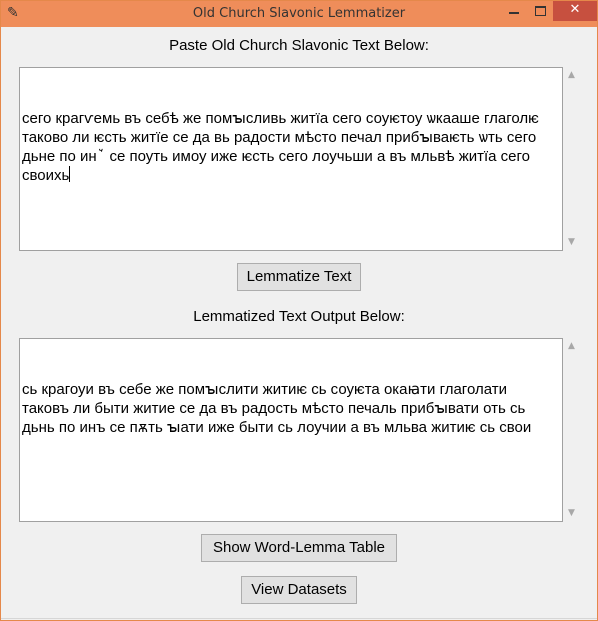  Describe the element at coordinates (571, 430) in the screenshot. I see `output-scrollbar: ▲ ▼` at that location.